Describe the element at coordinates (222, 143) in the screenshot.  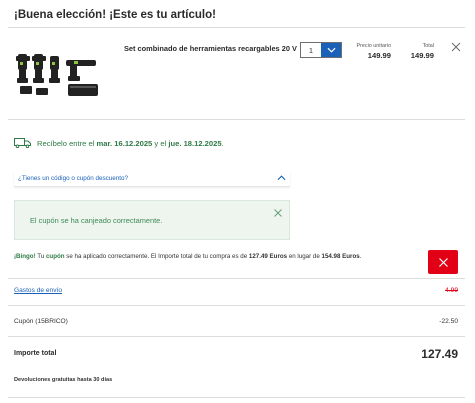
I see `delivery-suffix: .` at that location.